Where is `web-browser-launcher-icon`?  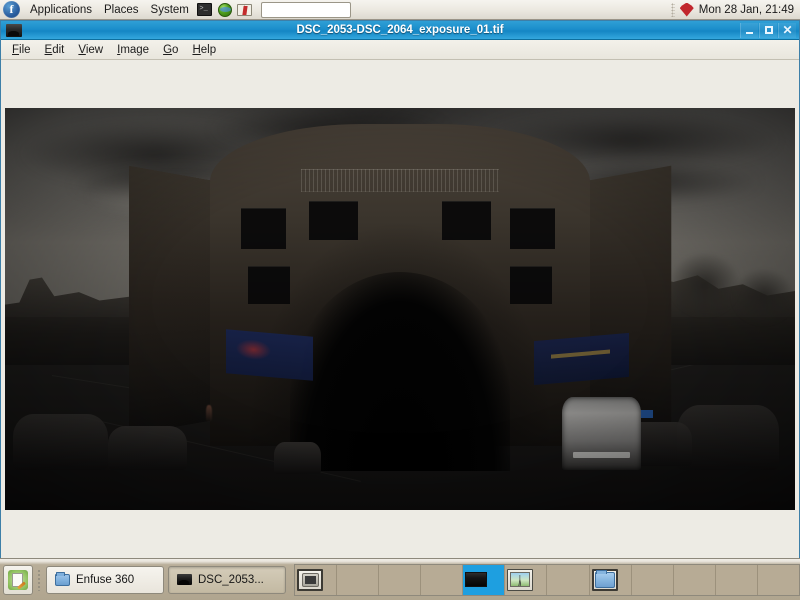 web-browser-launcher-icon is located at coordinates (225, 10).